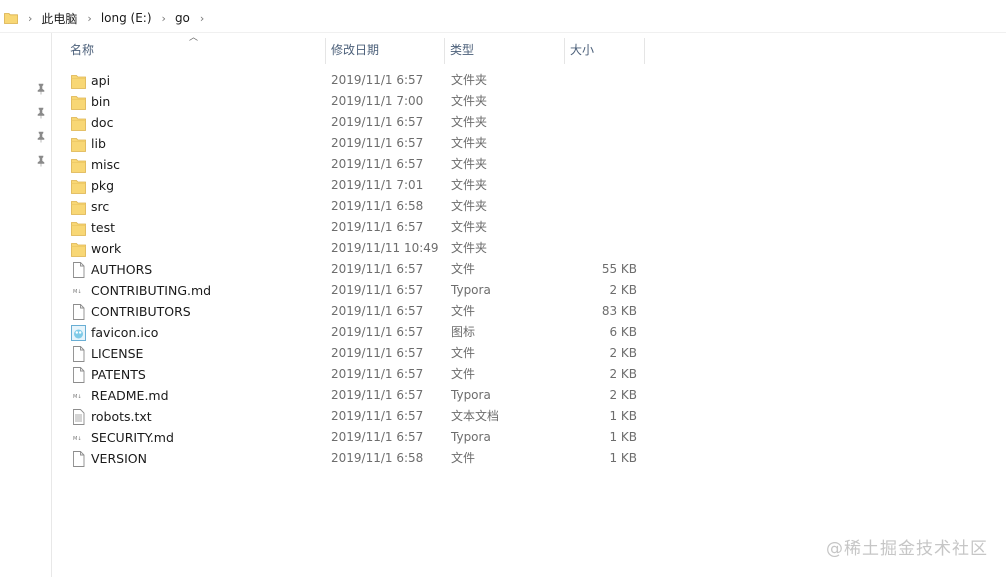 This screenshot has height=577, width=1006. Describe the element at coordinates (529, 353) in the screenshot. I see `file-row: LICENSE 2019/11/1 6:57 文件 2 KB` at that location.